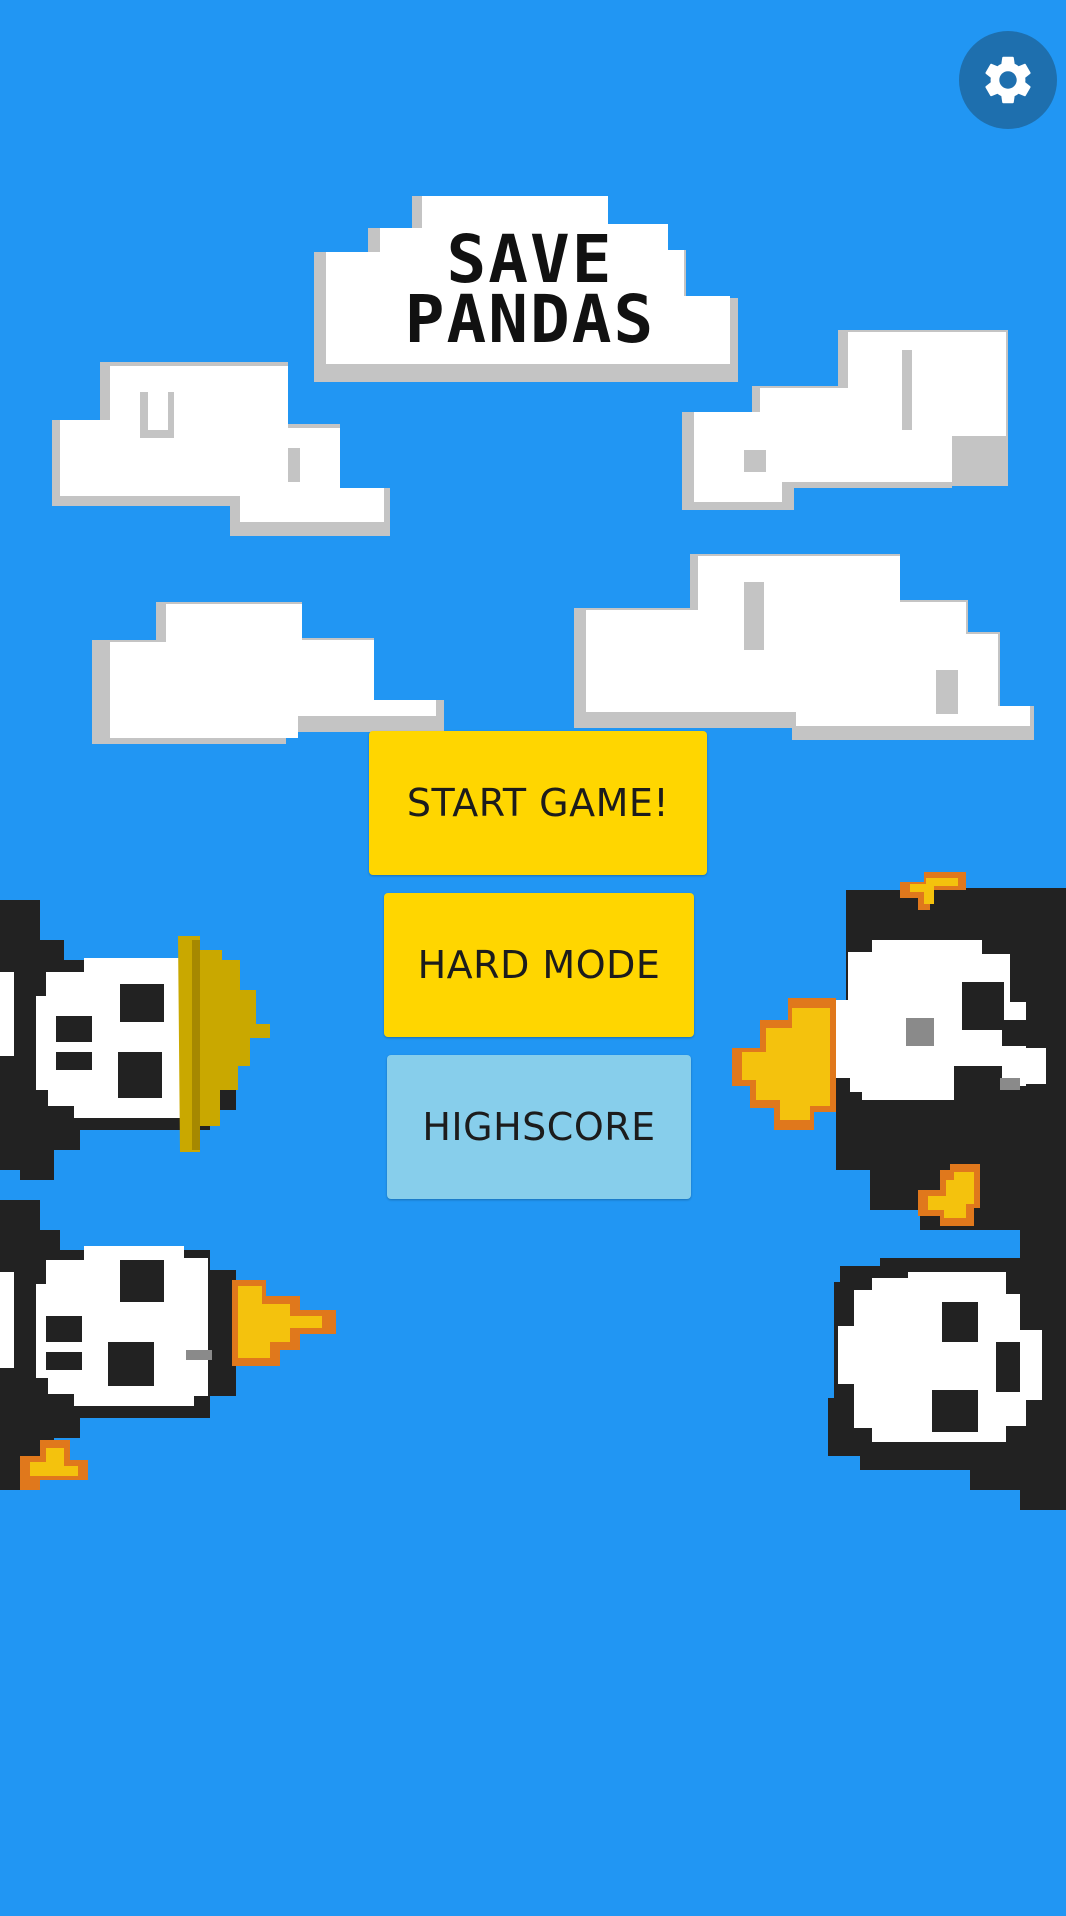 This screenshot has height=1916, width=1066. I want to click on start-game-button: START GAME!, so click(538, 803).